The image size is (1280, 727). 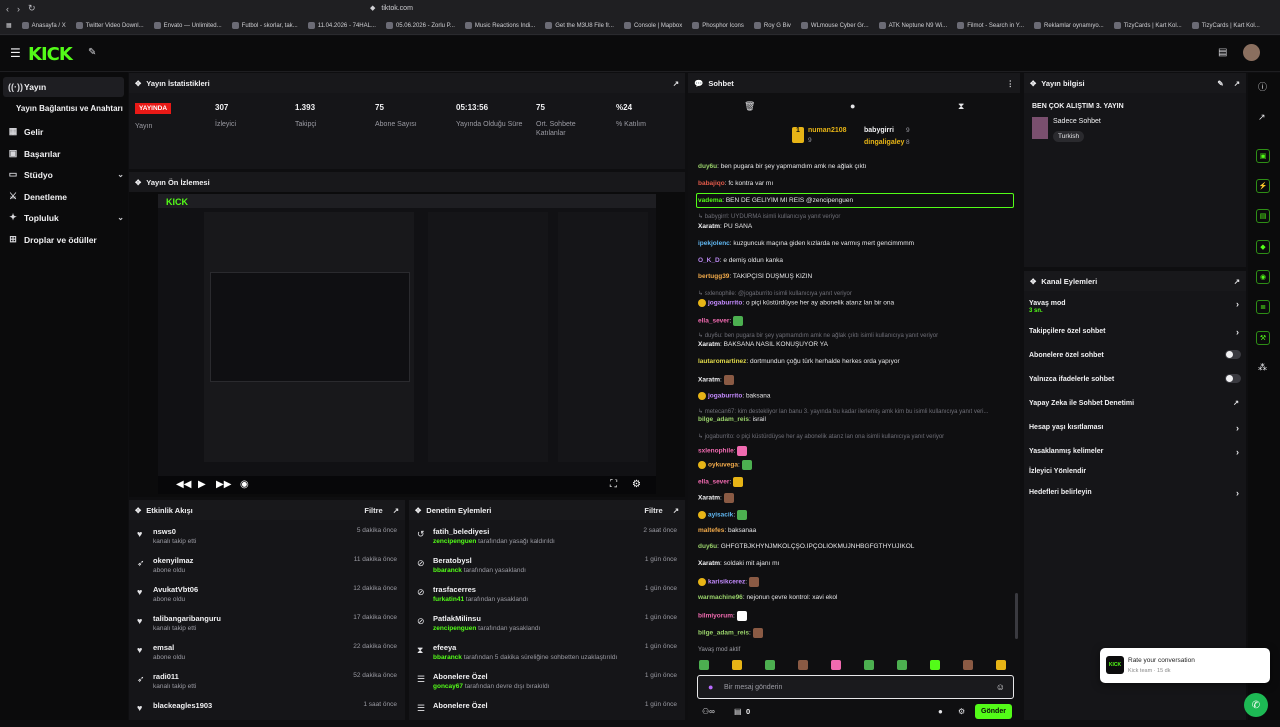 I want to click on support-chat-button: ✆, so click(x=1256, y=705).